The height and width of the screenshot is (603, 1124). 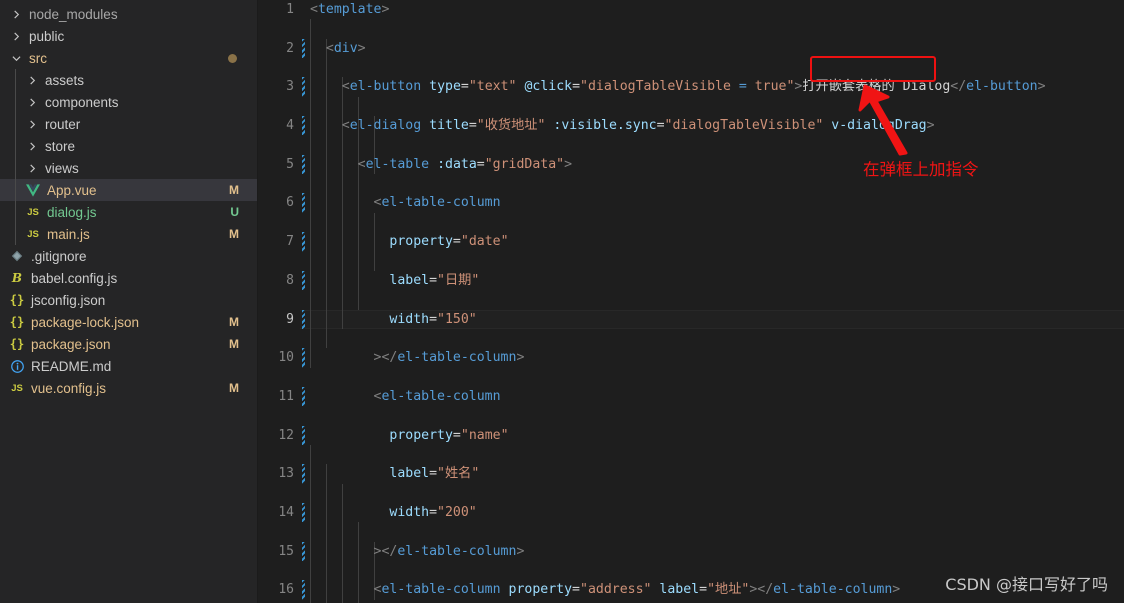 What do you see at coordinates (393, 319) in the screenshot?
I see `code-text: width="150"` at bounding box center [393, 319].